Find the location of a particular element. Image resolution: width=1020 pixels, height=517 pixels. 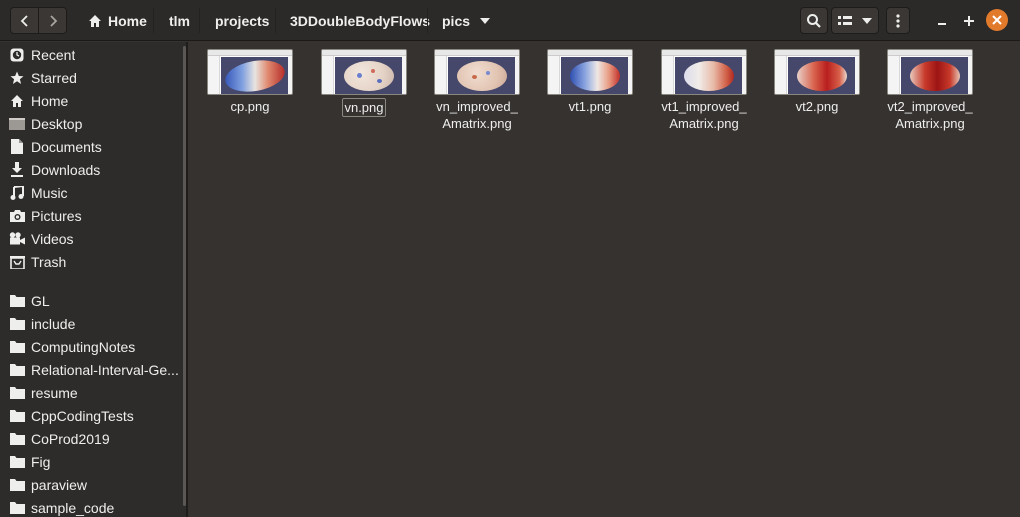

sidebar-item-label: Downloads is located at coordinates (66, 169).